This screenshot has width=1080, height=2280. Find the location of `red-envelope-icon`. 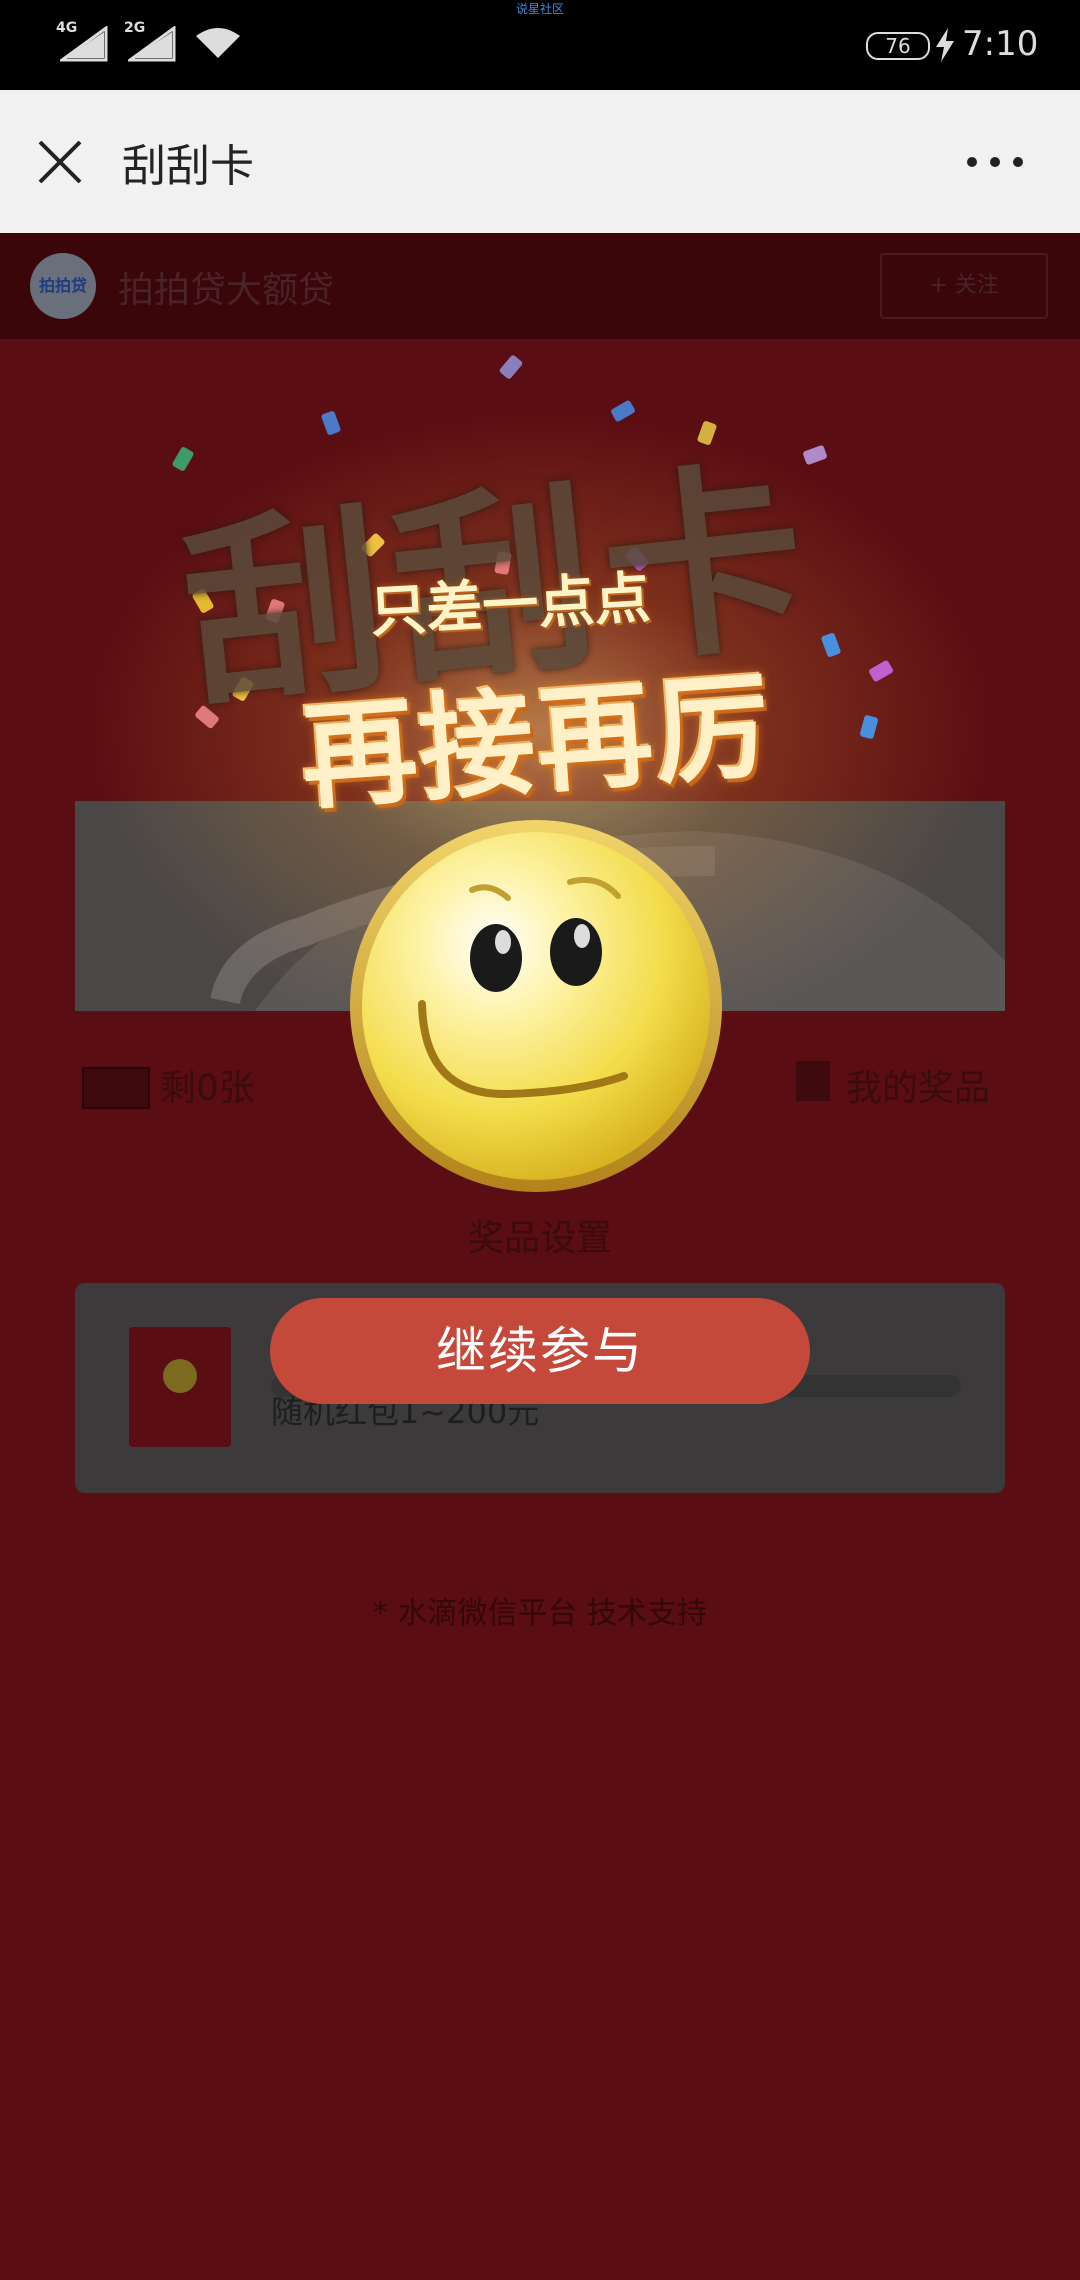

red-envelope-icon is located at coordinates (180, 1387).